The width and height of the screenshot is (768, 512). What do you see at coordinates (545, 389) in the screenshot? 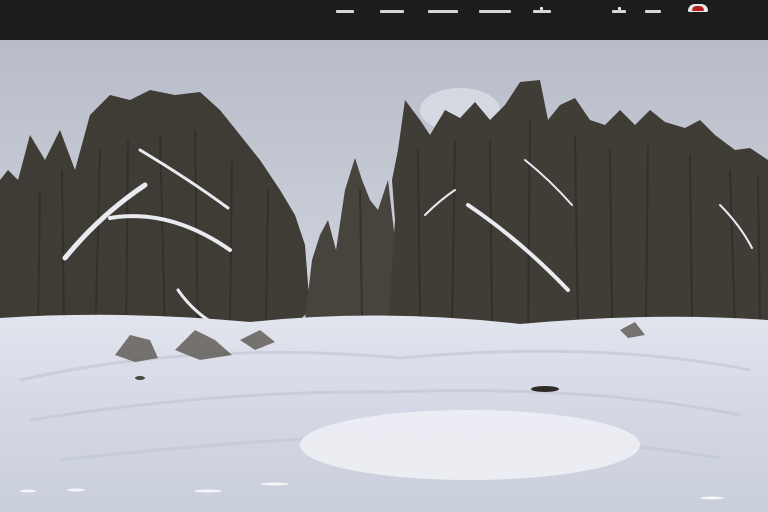
I see `dark-object-in-snow` at bounding box center [545, 389].